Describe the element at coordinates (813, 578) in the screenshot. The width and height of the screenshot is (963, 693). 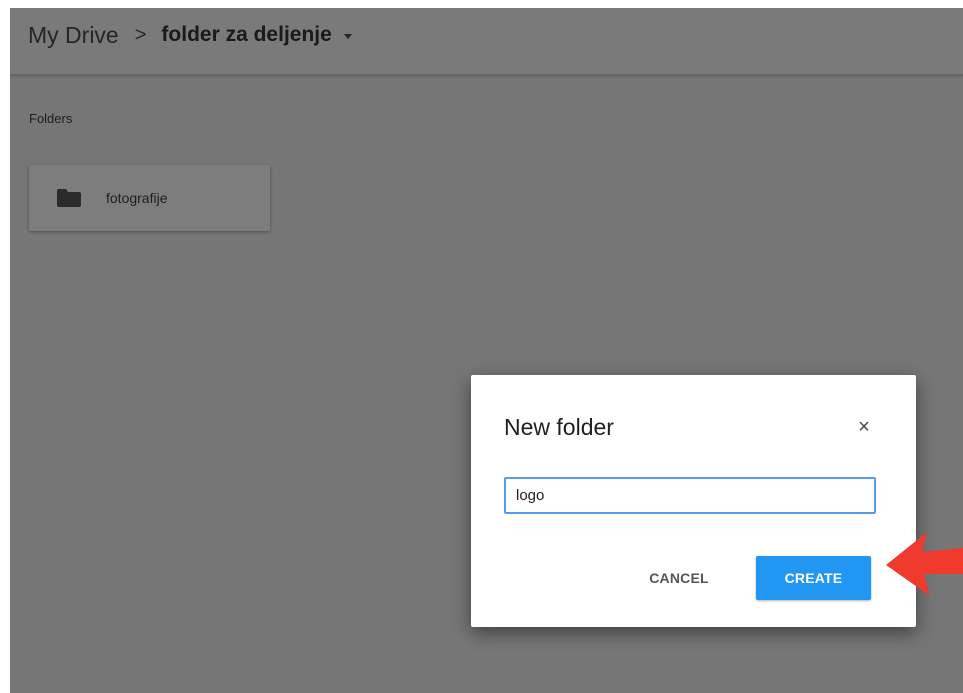
I see `create-button: CREATE` at that location.